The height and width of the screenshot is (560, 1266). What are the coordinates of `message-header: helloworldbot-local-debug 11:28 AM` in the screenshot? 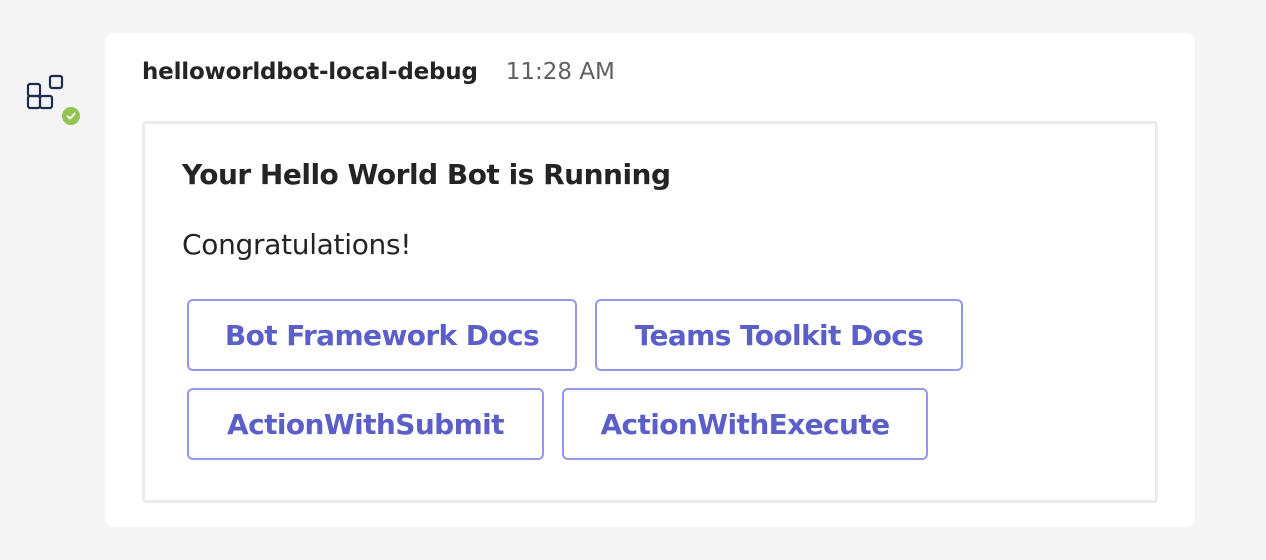 It's located at (378, 77).